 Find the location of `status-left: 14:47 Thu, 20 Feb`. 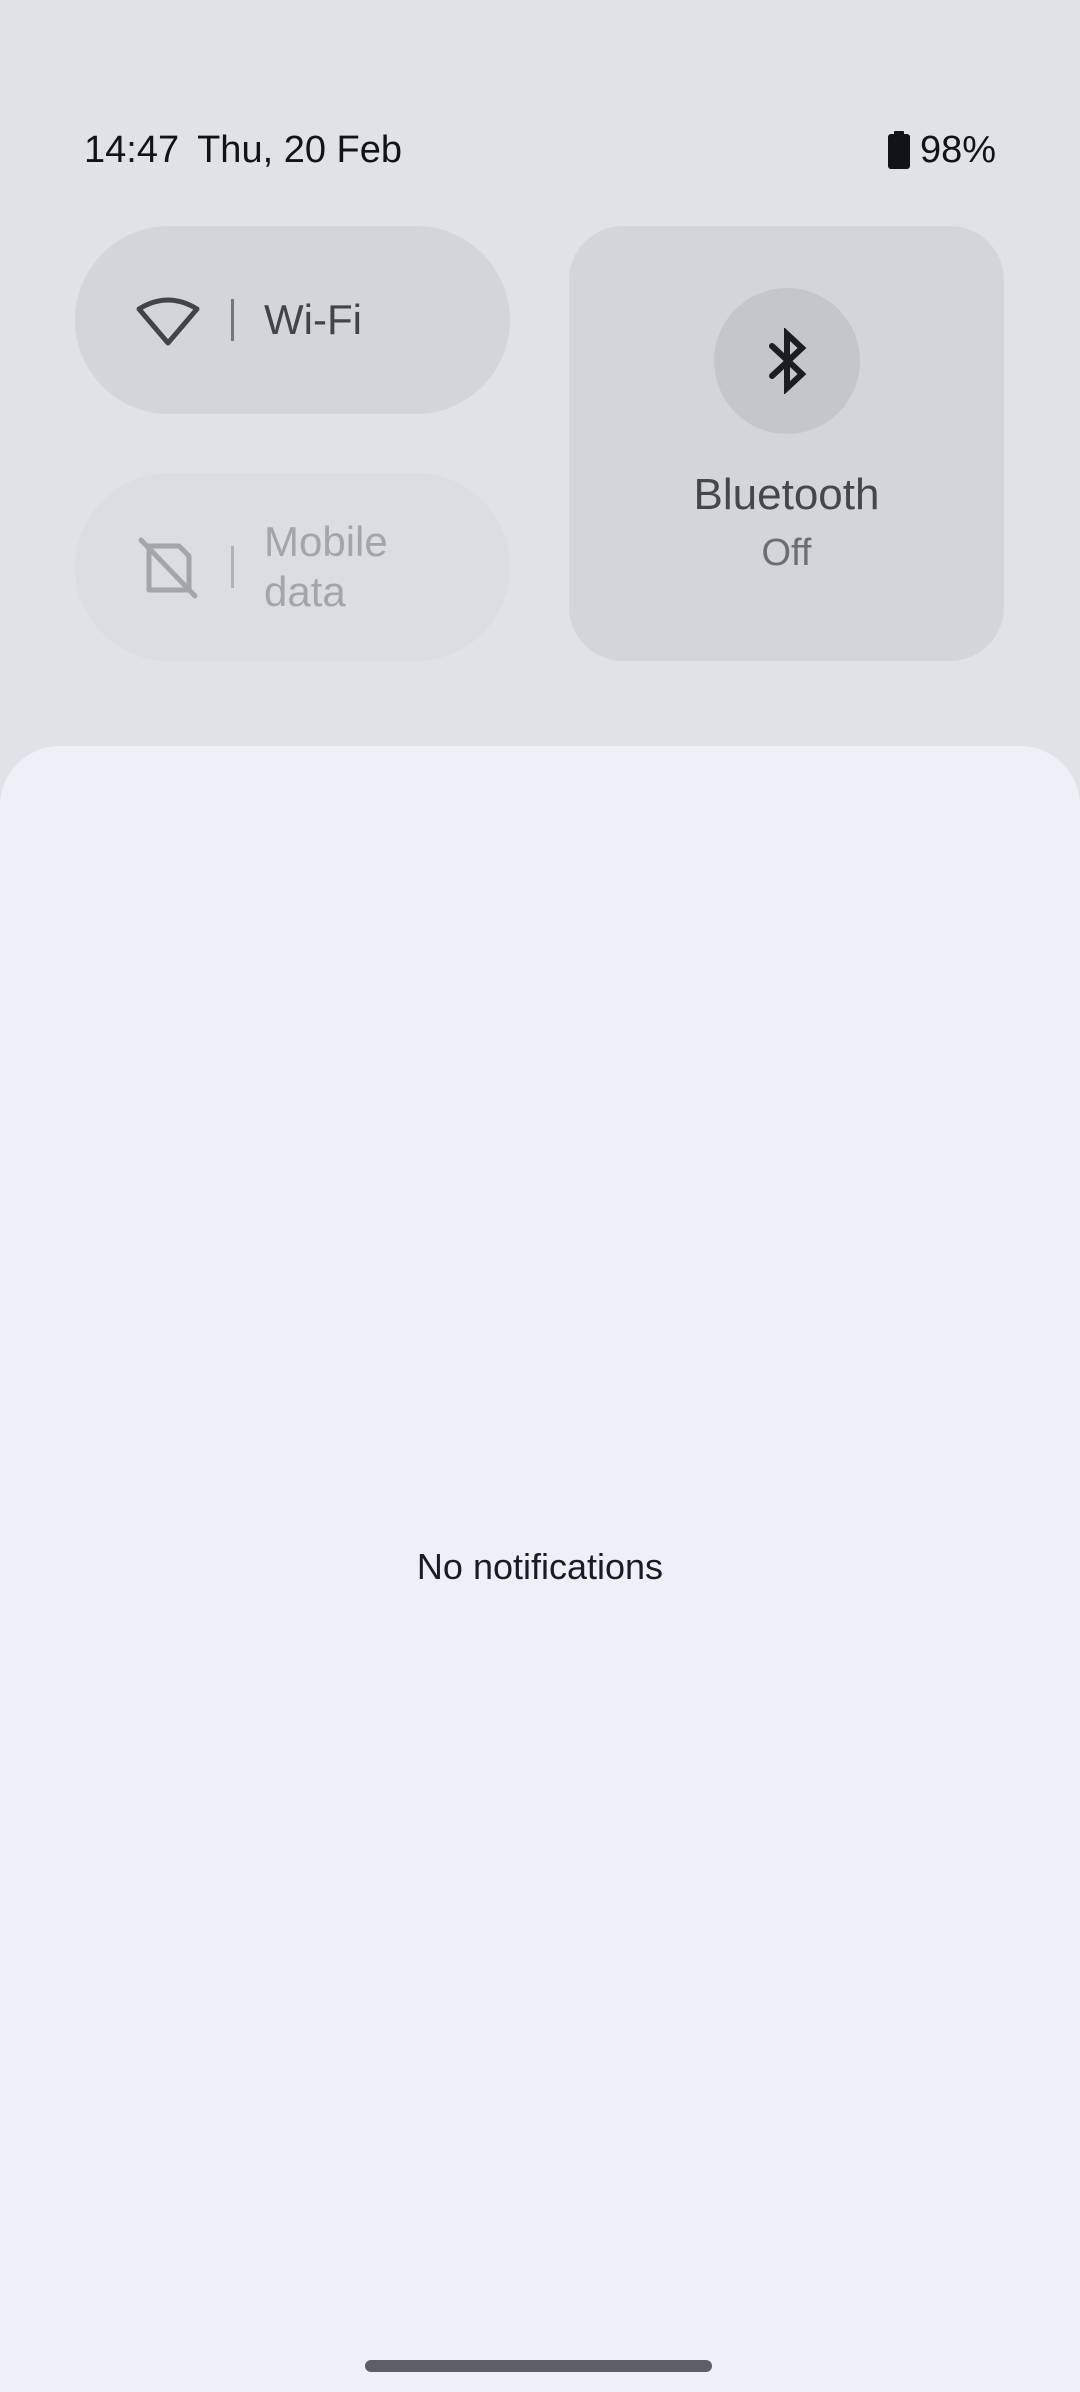

status-left: 14:47 Thu, 20 Feb is located at coordinates (243, 150).